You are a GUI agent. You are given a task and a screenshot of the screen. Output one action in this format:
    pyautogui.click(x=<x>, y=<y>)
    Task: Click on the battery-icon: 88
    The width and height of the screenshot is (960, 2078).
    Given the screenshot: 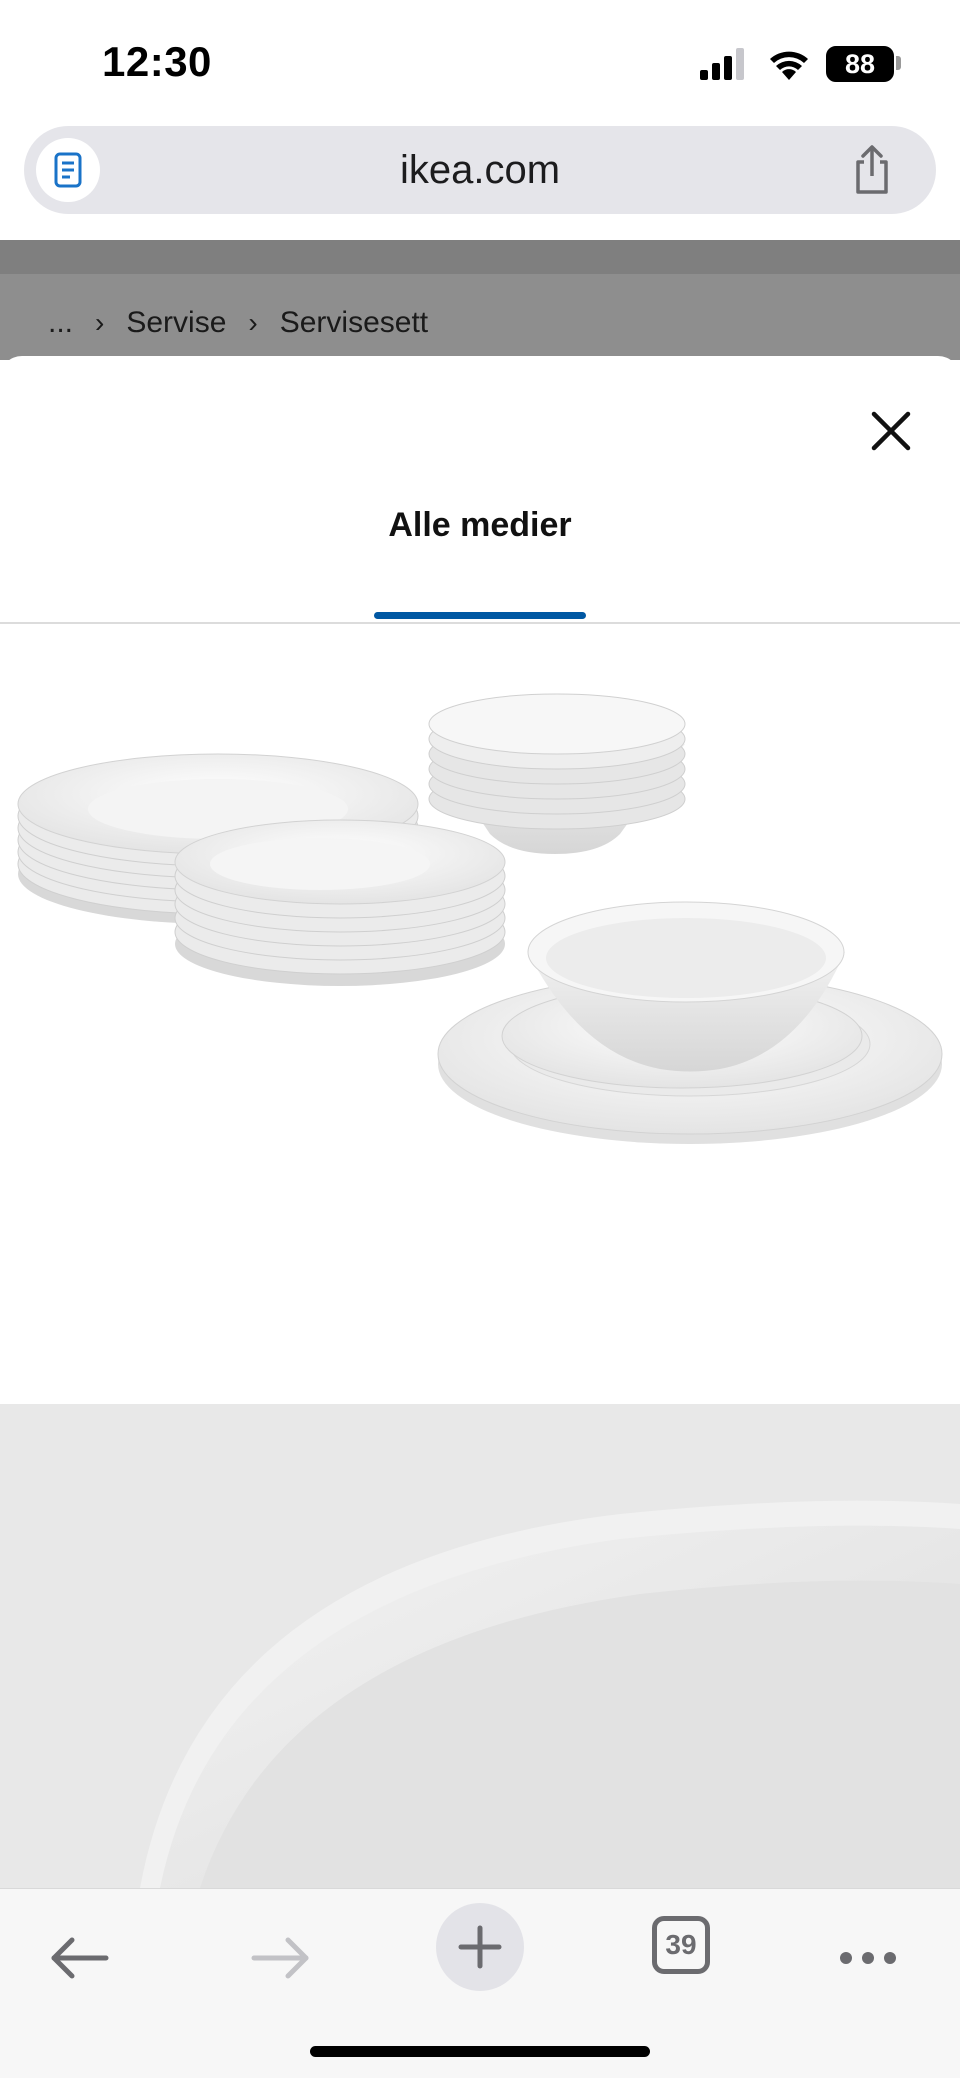 What is the action you would take?
    pyautogui.click(x=860, y=64)
    